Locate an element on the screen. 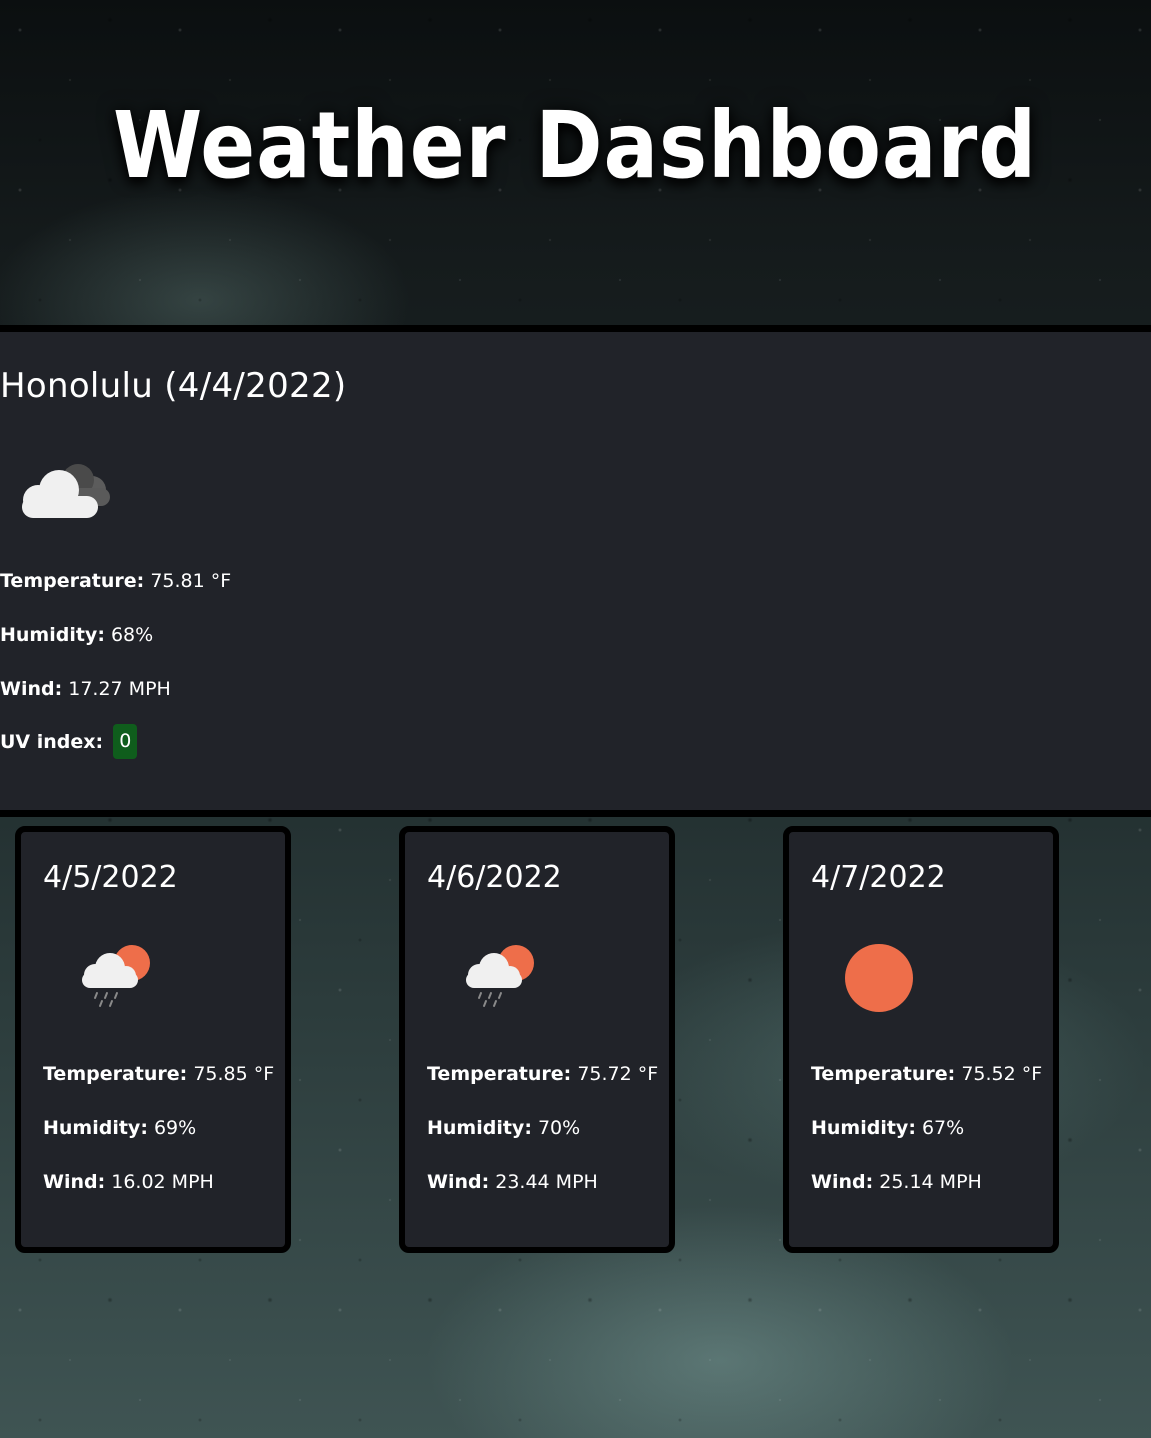 The width and height of the screenshot is (1151, 1438). current-wind: Wind: 17.27 MPH is located at coordinates (85, 689).